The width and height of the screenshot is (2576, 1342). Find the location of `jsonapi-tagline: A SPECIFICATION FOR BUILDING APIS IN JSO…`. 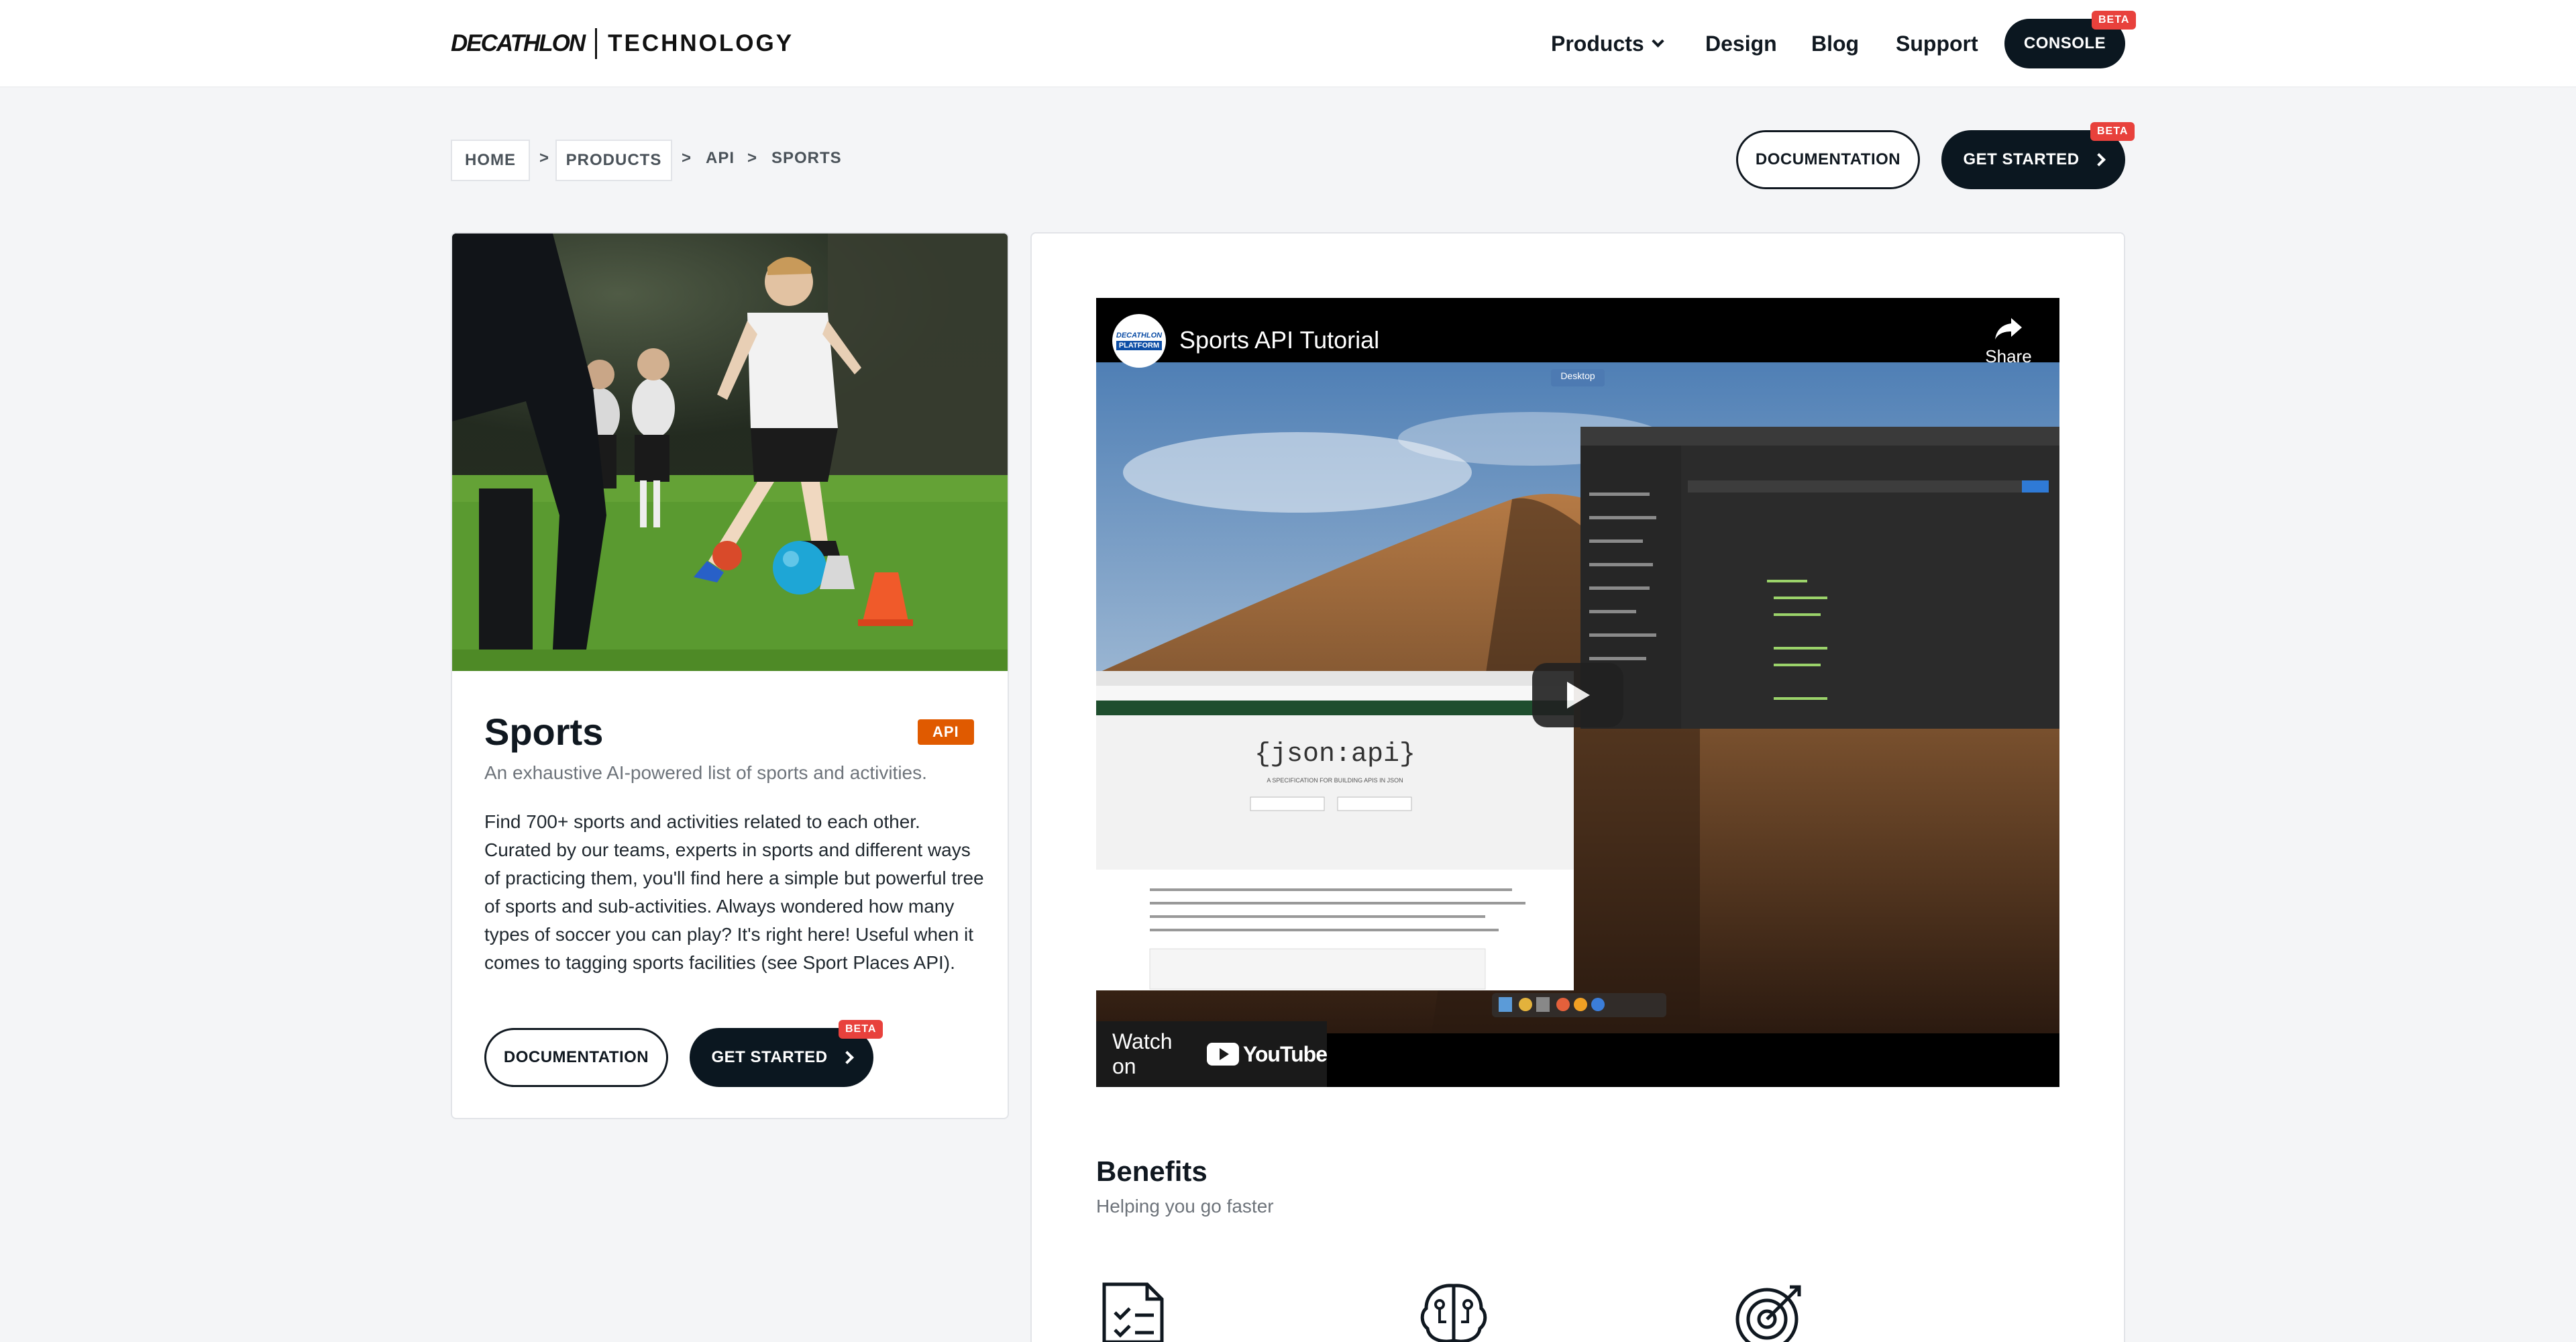

jsonapi-tagline: A SPECIFICATION FOR BUILDING APIS IN JSO… is located at coordinates (1335, 781).